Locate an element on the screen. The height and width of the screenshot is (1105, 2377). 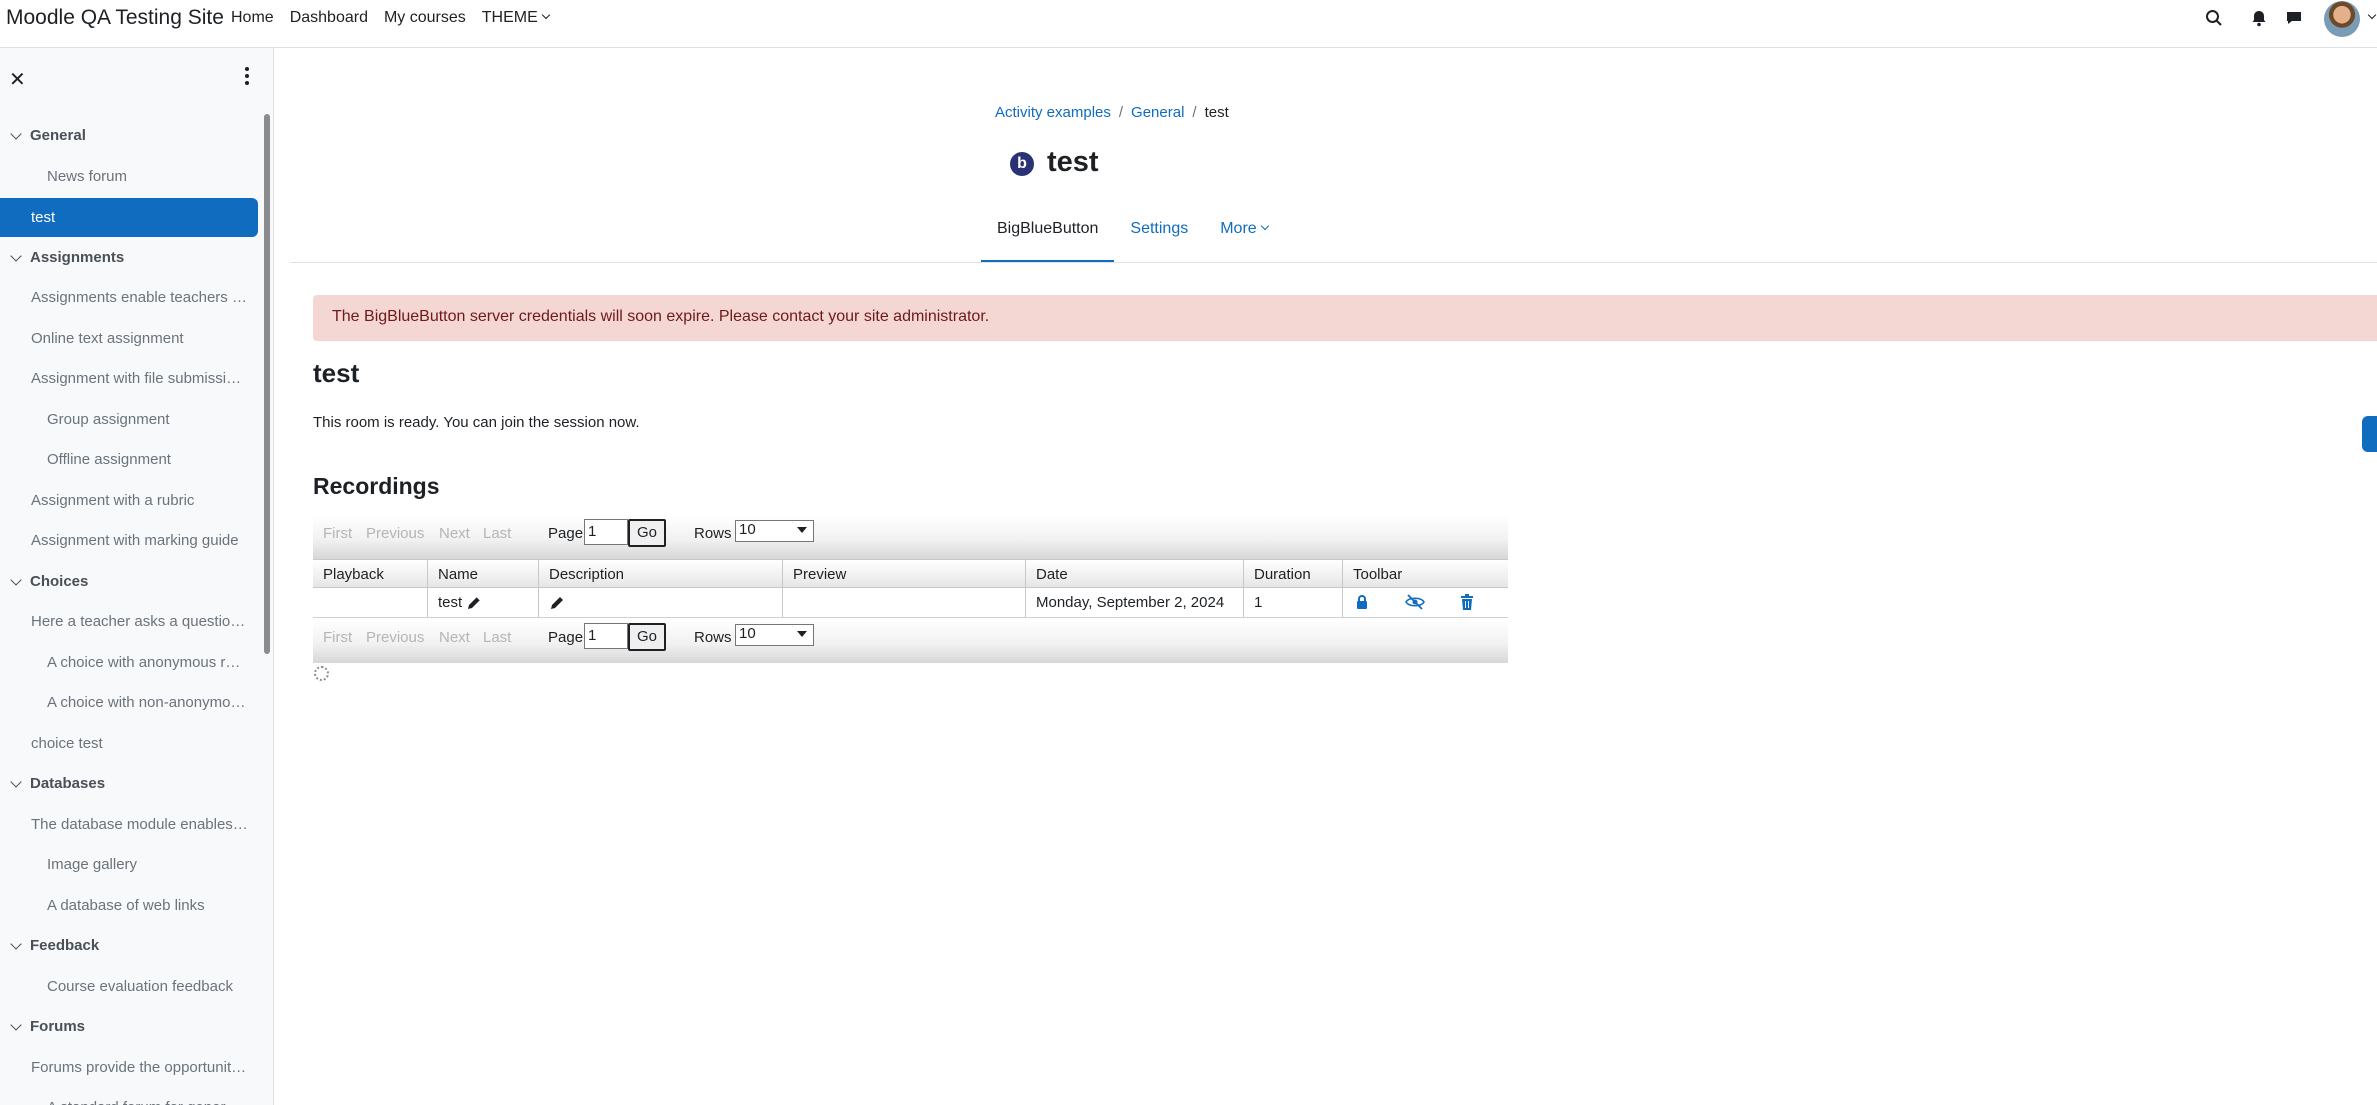
course-index-label: A database of web links is located at coordinates (126, 905).